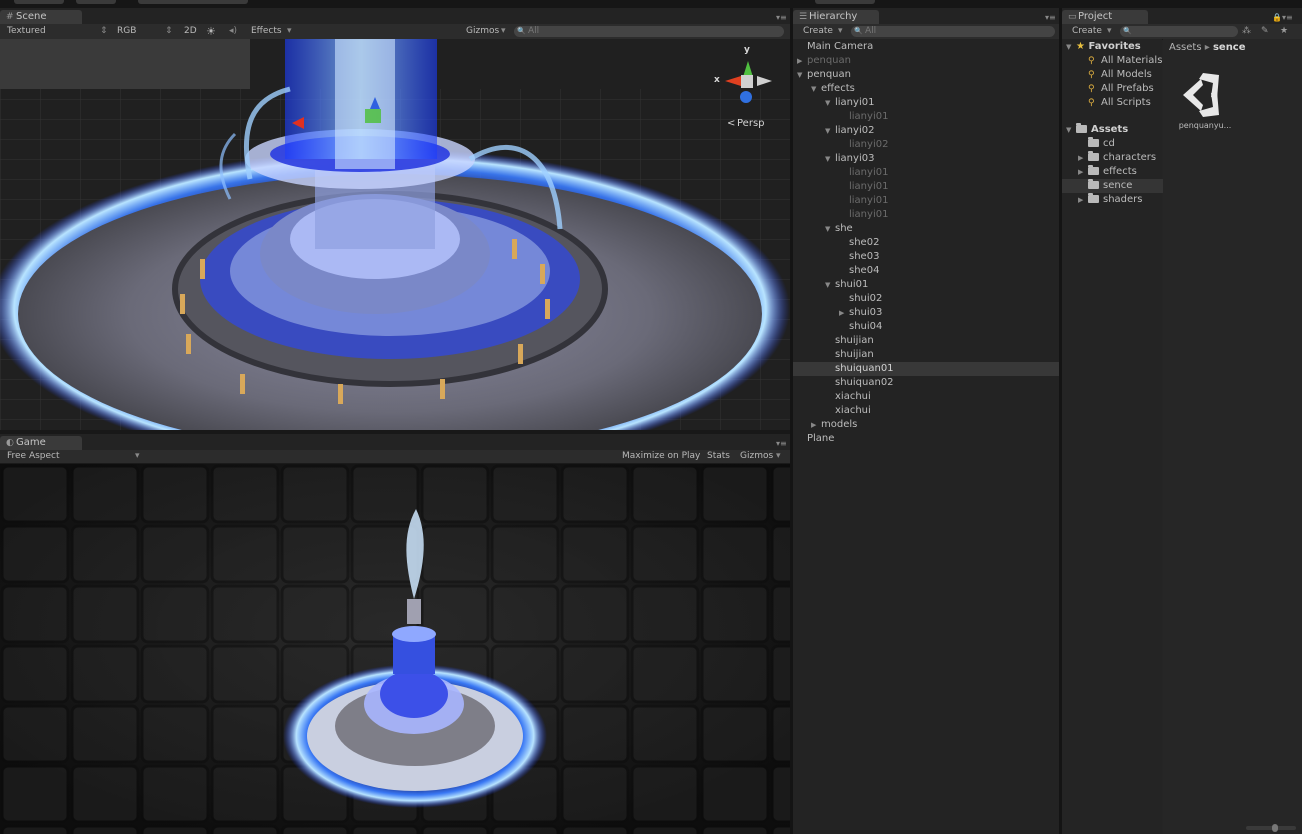  Describe the element at coordinates (718, 456) in the screenshot. I see `stats-toggle: Stats` at that location.